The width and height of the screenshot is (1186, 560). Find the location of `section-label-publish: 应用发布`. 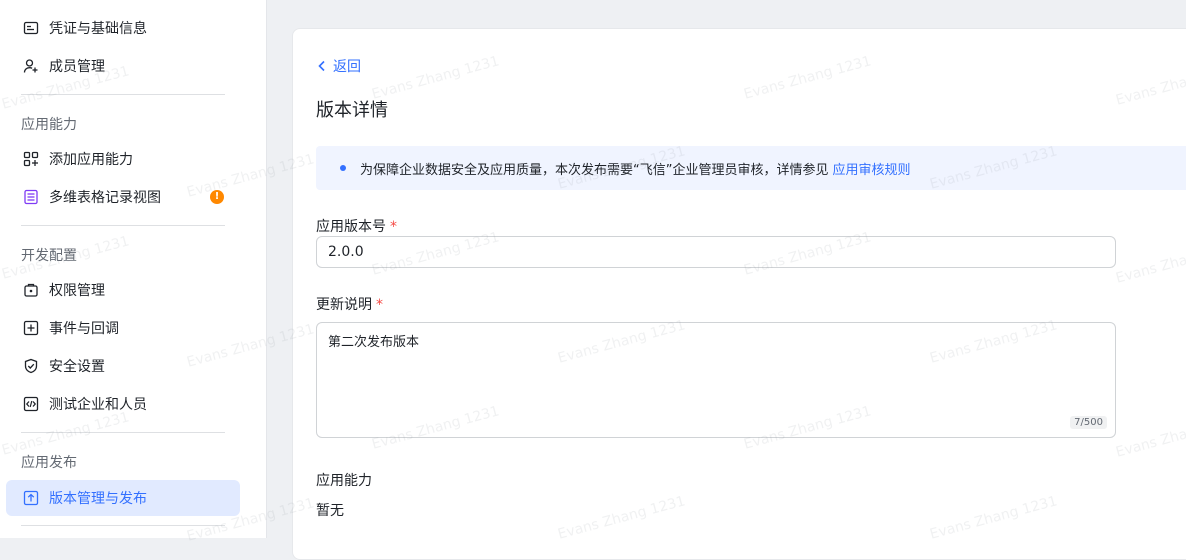

section-label-publish: 应用发布 is located at coordinates (49, 463).